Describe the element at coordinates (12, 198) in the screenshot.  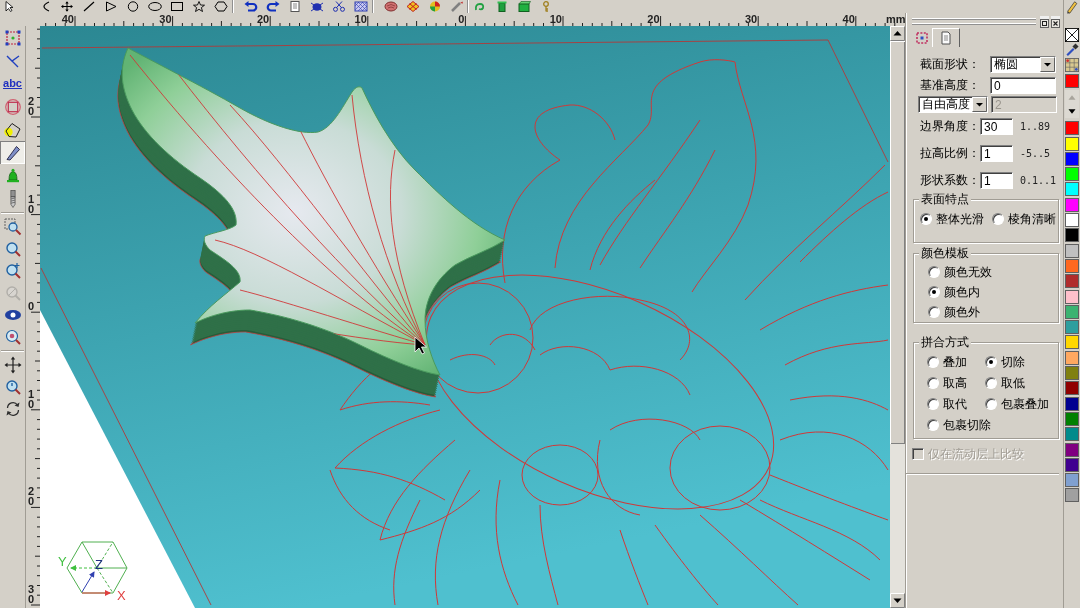
I see `drill-bit-icon` at that location.